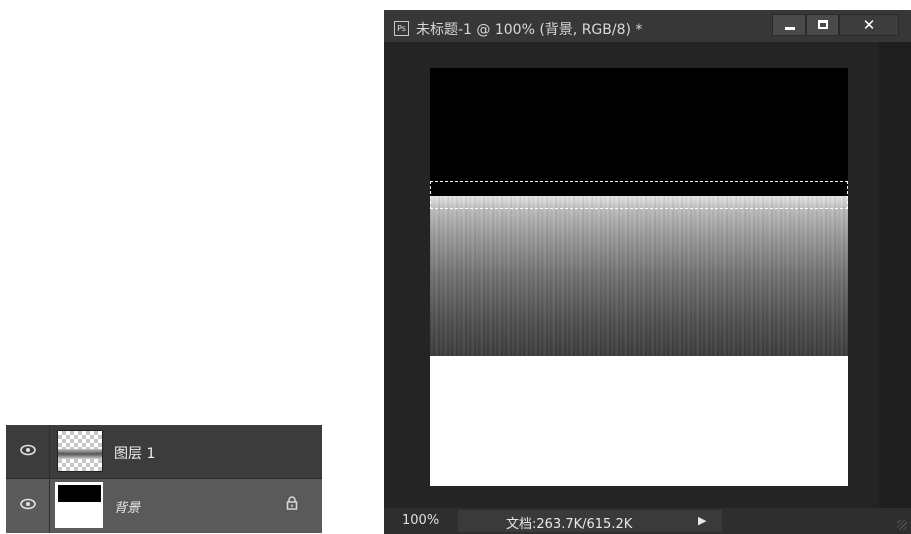 This screenshot has height=534, width=911. What do you see at coordinates (639, 195) in the screenshot?
I see `selection-marquee` at bounding box center [639, 195].